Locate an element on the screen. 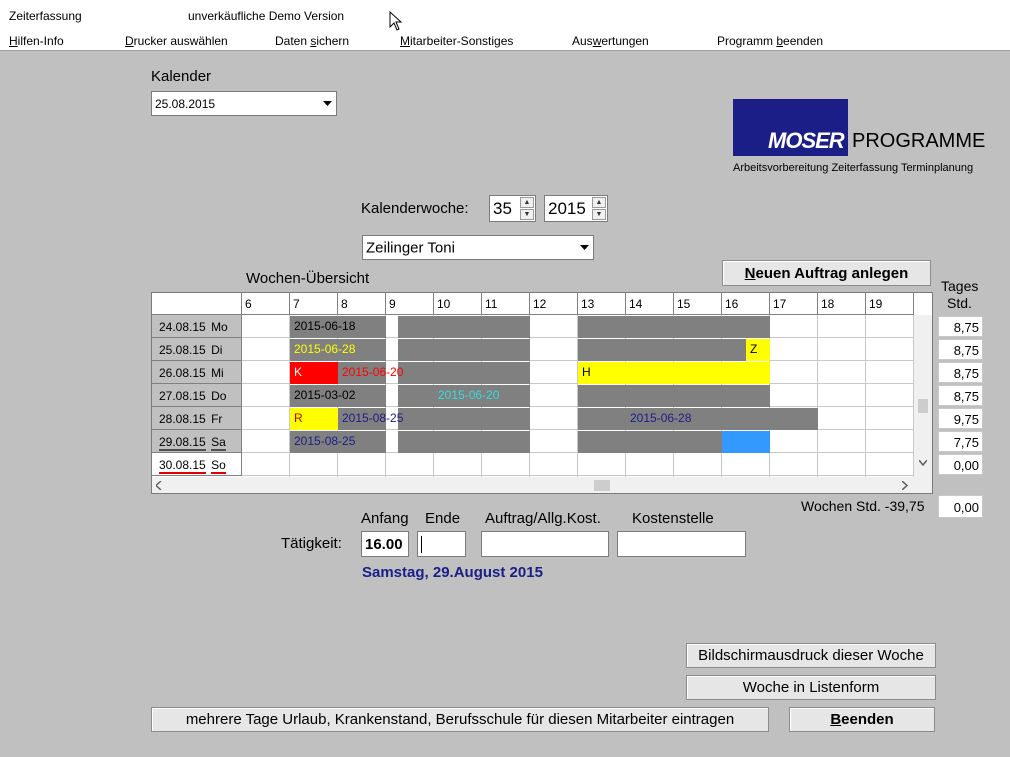 The width and height of the screenshot is (1010, 757). day-hours-sa: 7,75 is located at coordinates (960, 441).